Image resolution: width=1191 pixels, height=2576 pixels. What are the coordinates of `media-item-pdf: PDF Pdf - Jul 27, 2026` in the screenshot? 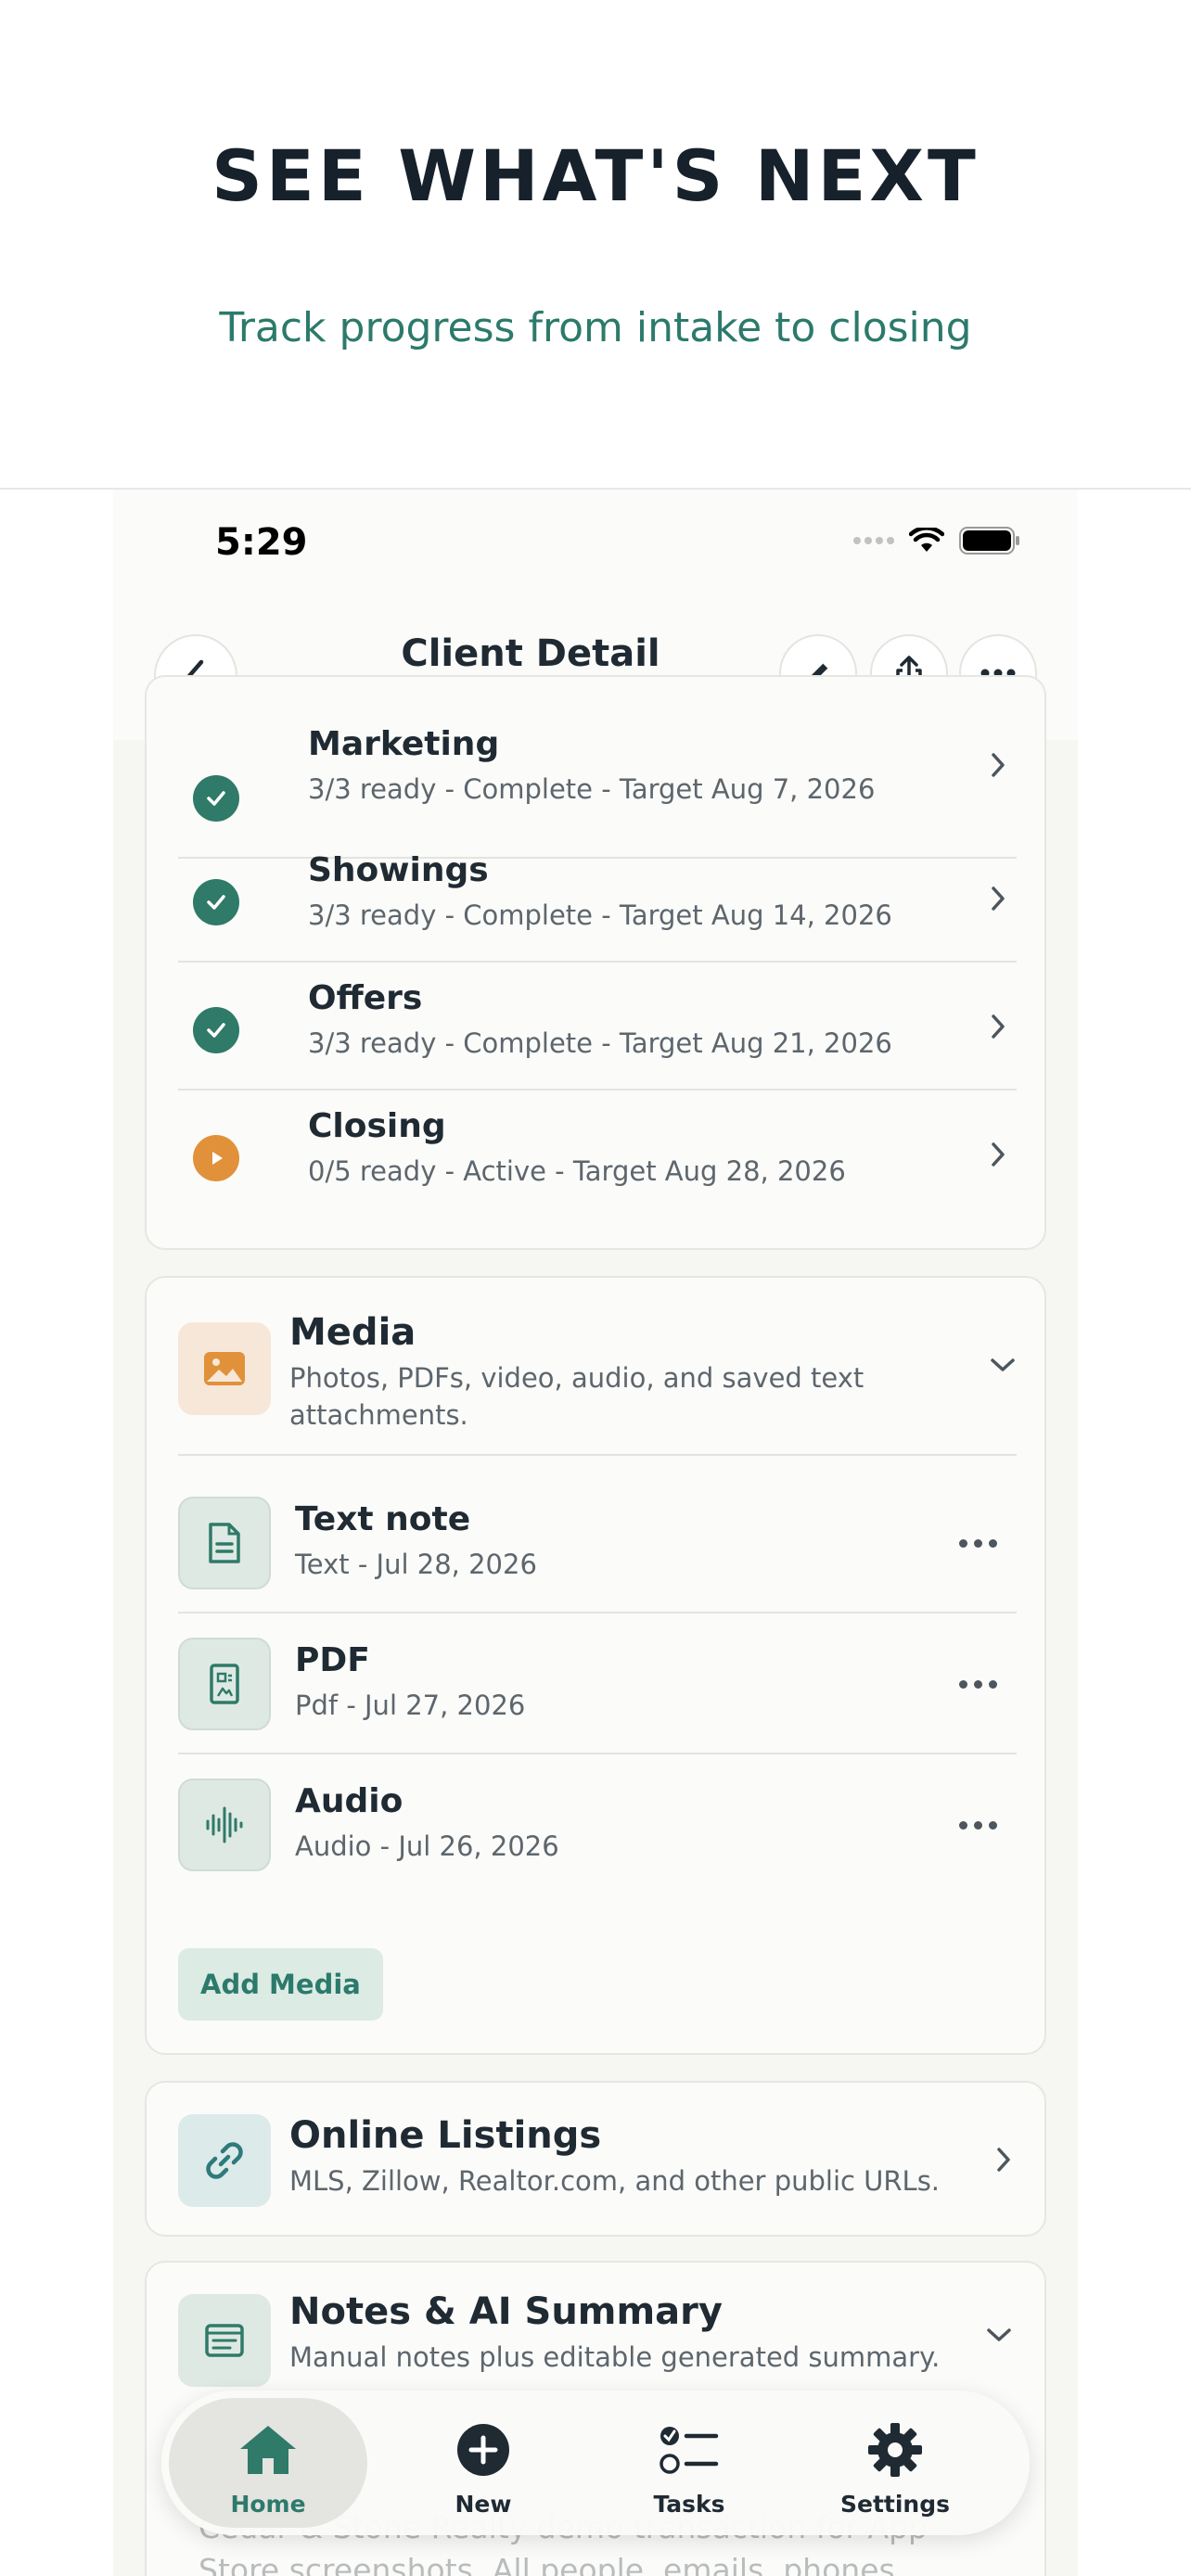 It's located at (597, 1684).